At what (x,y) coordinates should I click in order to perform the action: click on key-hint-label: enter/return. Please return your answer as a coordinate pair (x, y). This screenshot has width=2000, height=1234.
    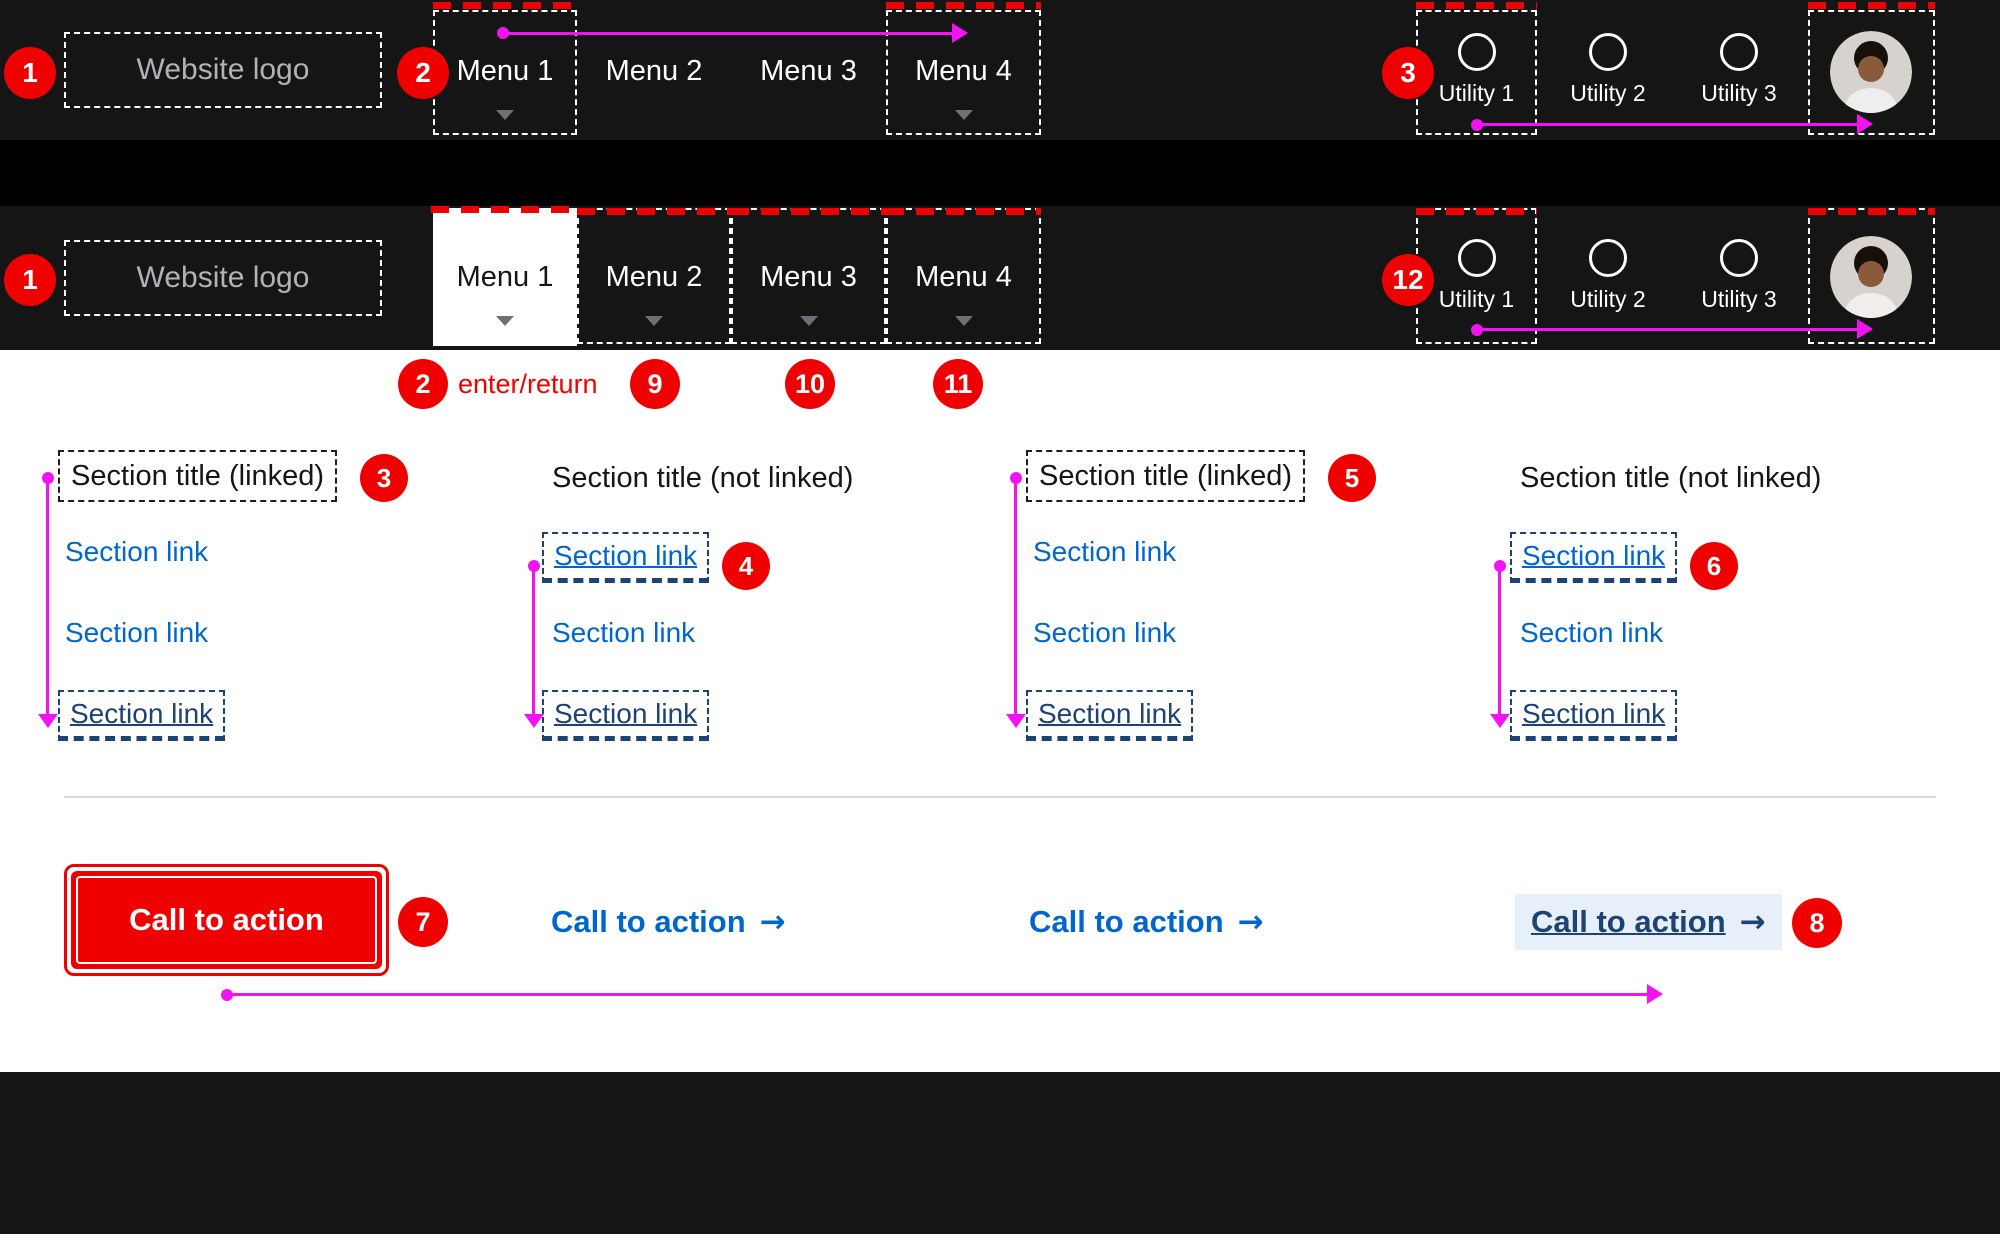
    Looking at the image, I should click on (528, 384).